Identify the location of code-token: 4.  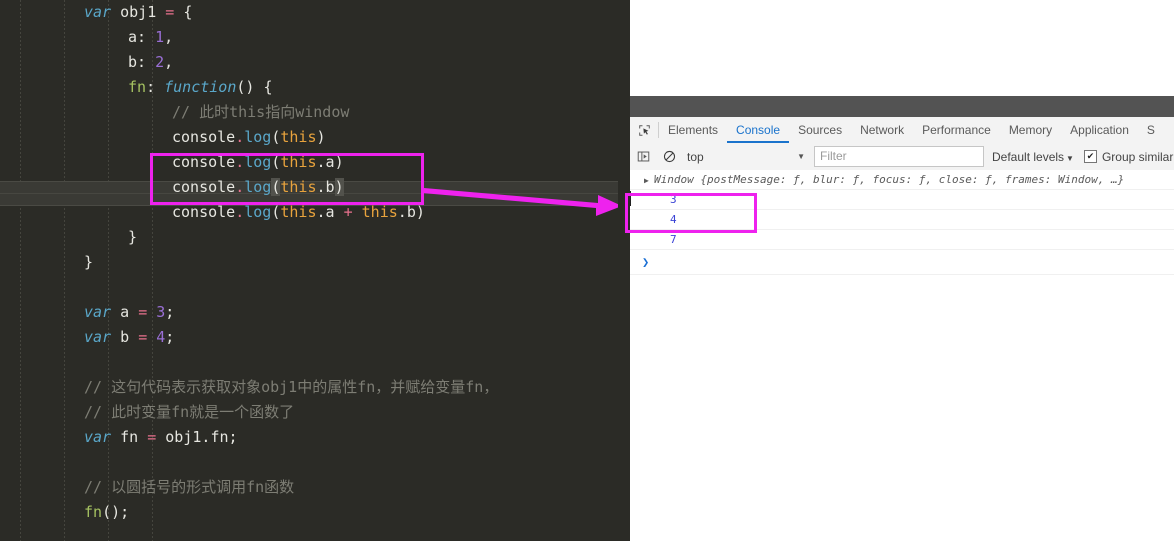
(161, 337).